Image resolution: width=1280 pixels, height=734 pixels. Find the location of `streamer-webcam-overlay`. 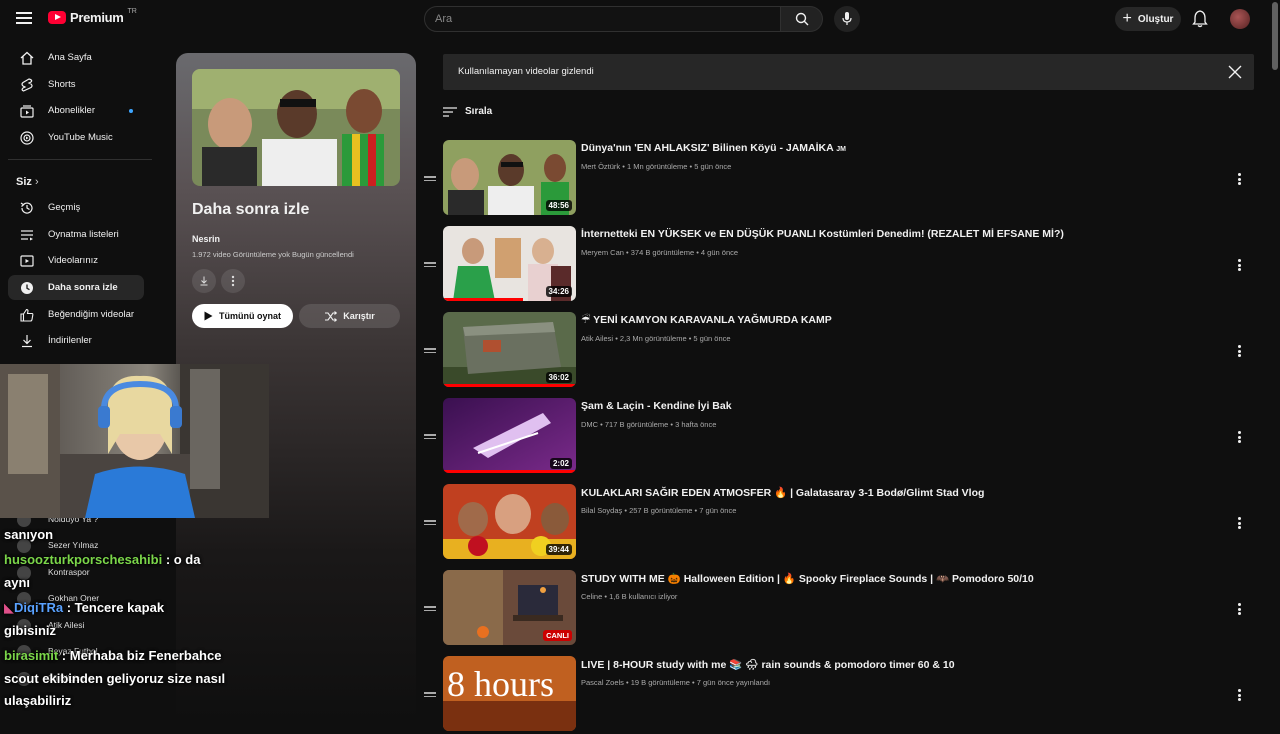

streamer-webcam-overlay is located at coordinates (134, 441).